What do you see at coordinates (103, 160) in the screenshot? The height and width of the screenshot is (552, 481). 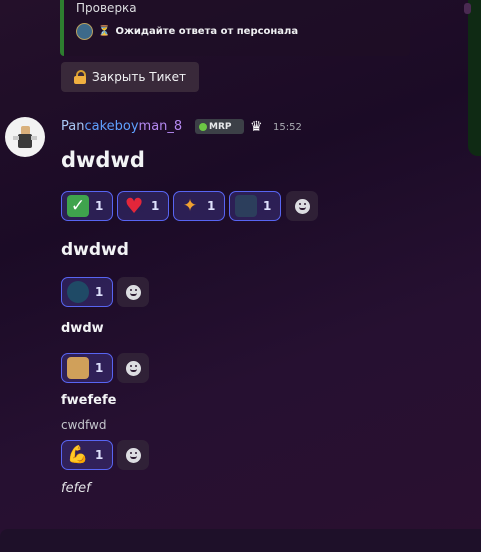 I see `message-line-1: dwdwd` at bounding box center [103, 160].